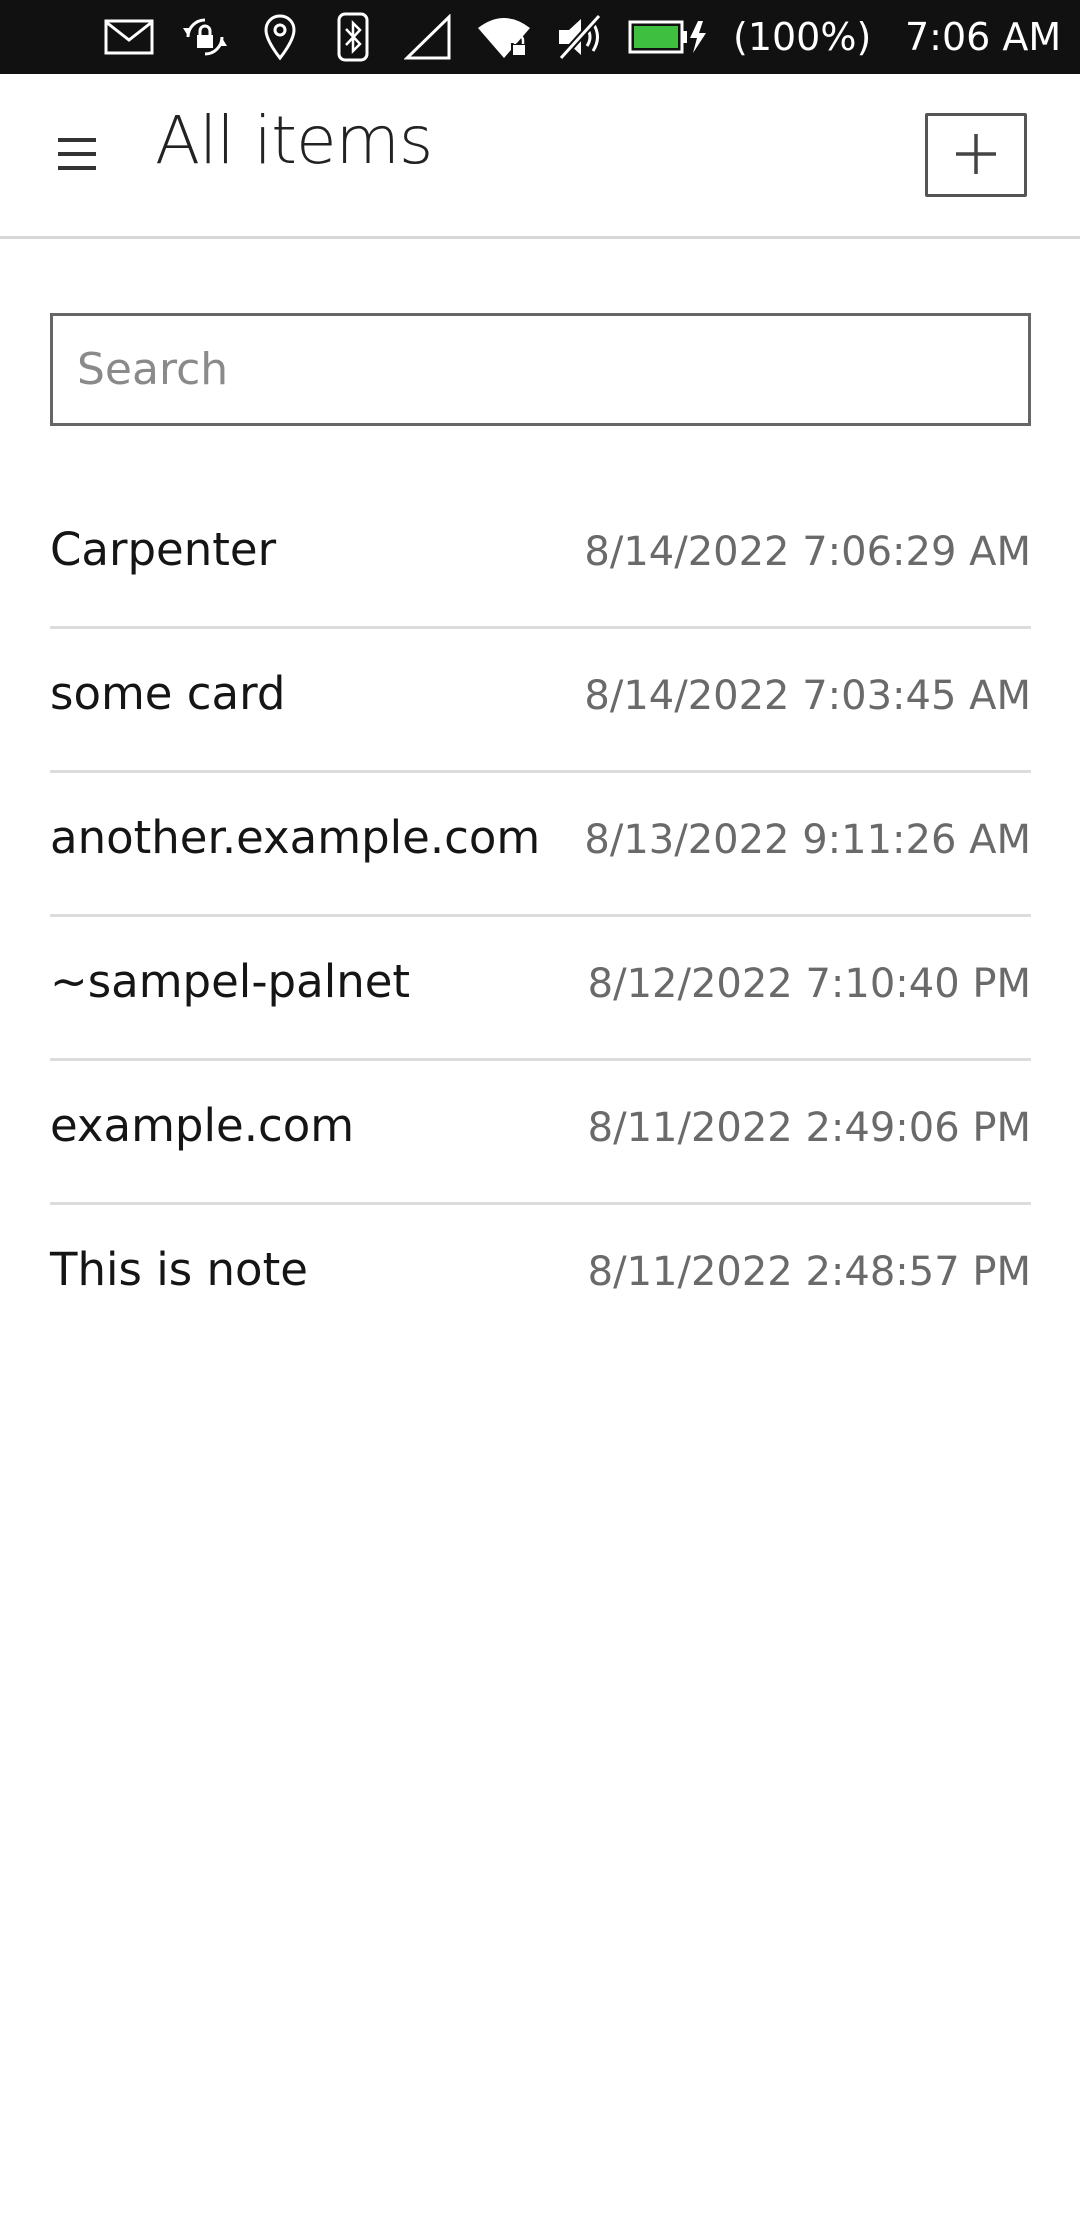 The width and height of the screenshot is (1080, 2220). I want to click on bluetooth-icon, so click(353, 37).